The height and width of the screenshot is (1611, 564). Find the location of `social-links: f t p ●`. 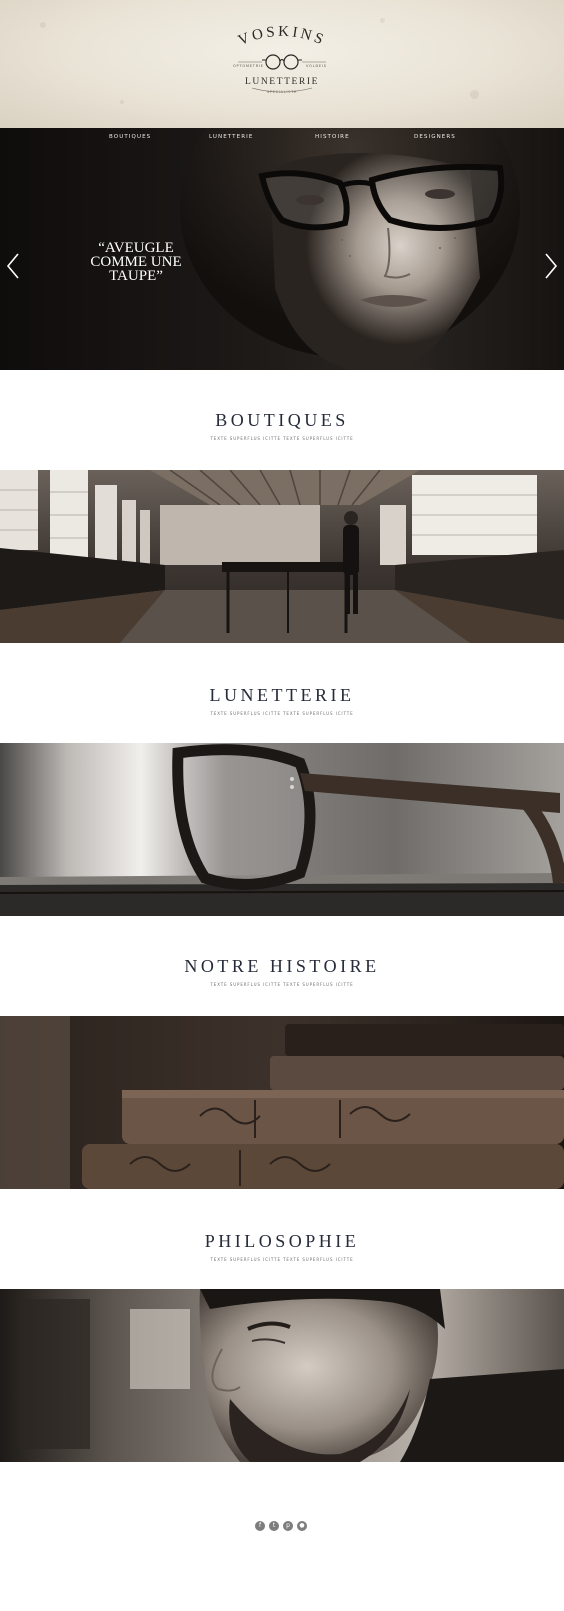

social-links: f t p ● is located at coordinates (281, 1526).